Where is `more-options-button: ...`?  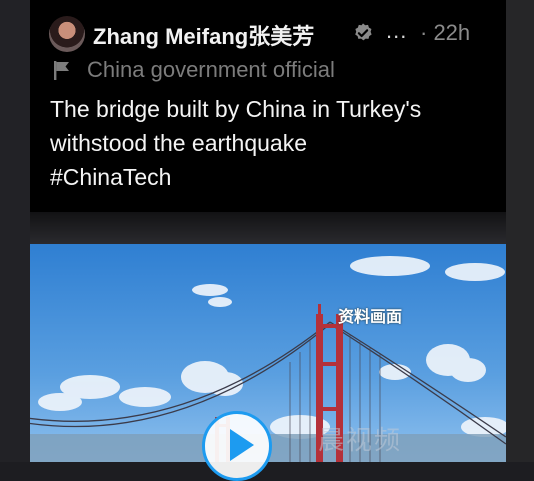
more-options-button: ... is located at coordinates (396, 31).